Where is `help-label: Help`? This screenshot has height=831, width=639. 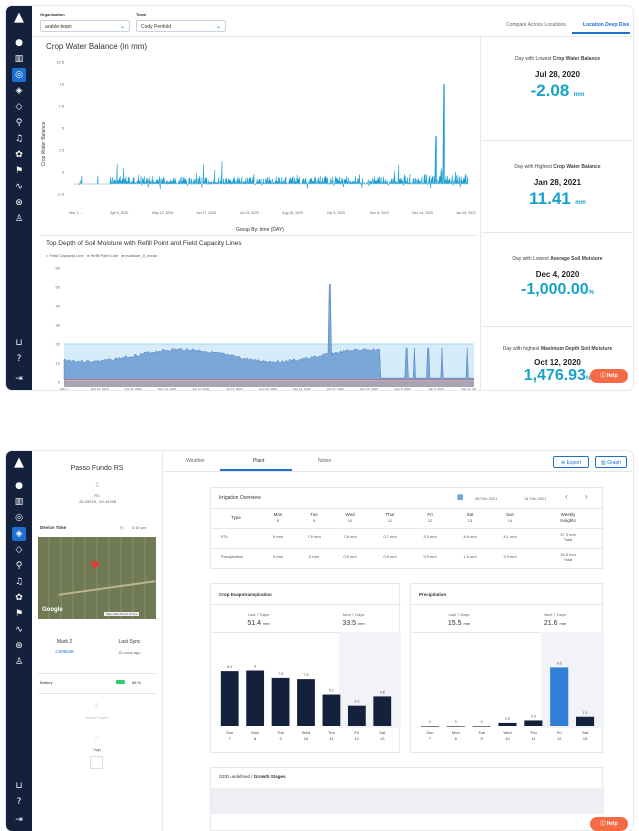
help-label: Help is located at coordinates (612, 376).